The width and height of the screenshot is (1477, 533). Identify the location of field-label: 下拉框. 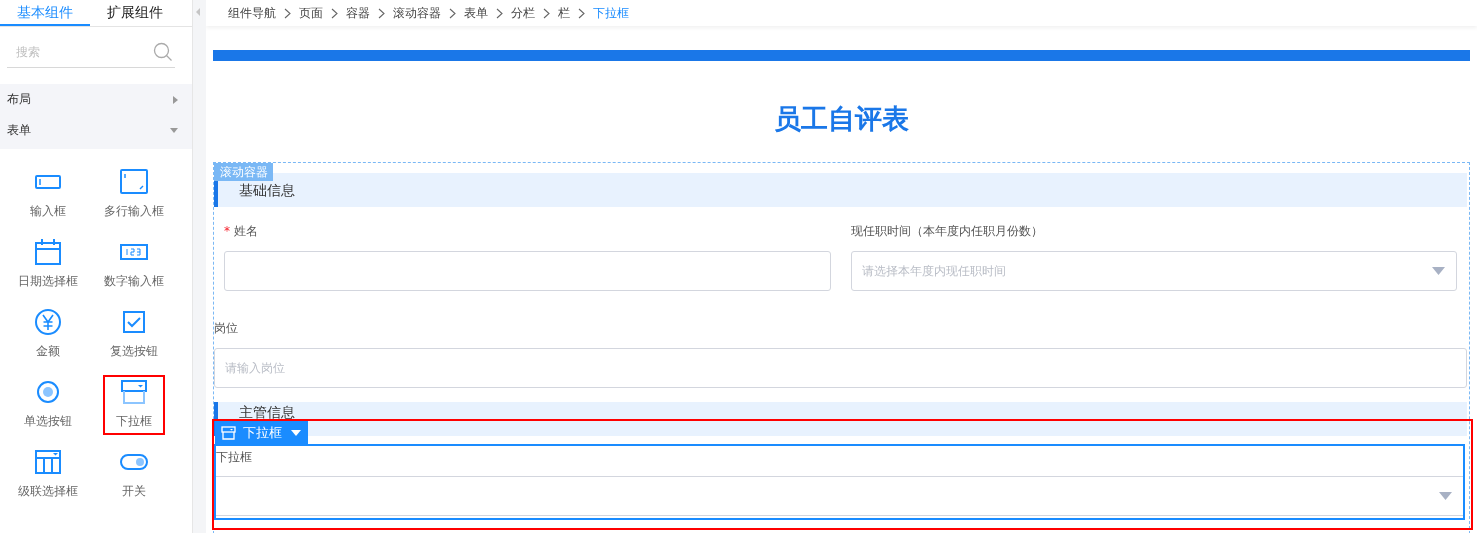
(234, 457).